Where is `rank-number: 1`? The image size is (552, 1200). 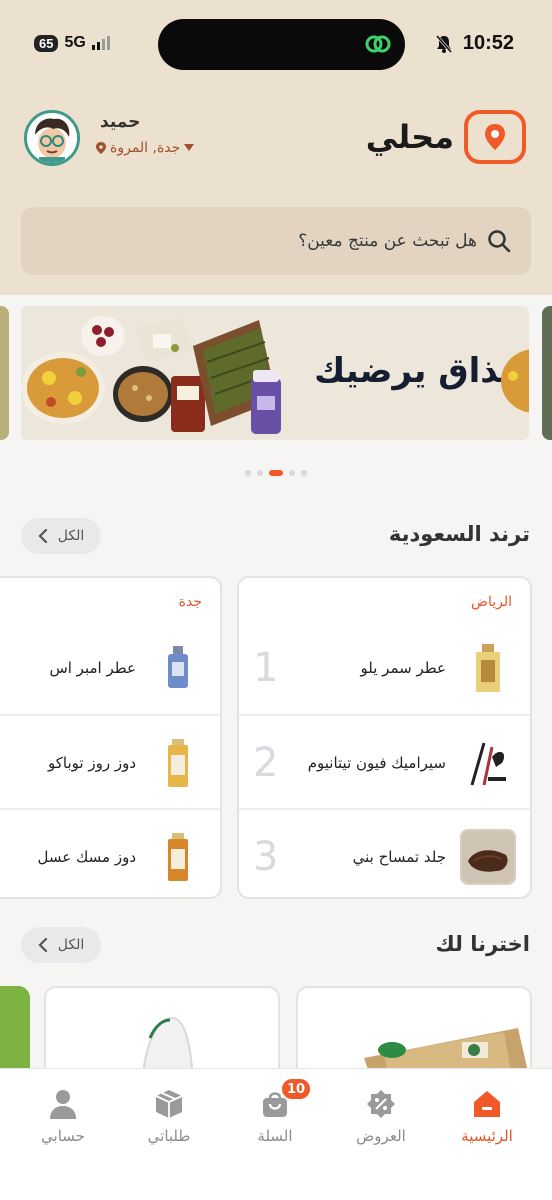 rank-number: 1 is located at coordinates (266, 668).